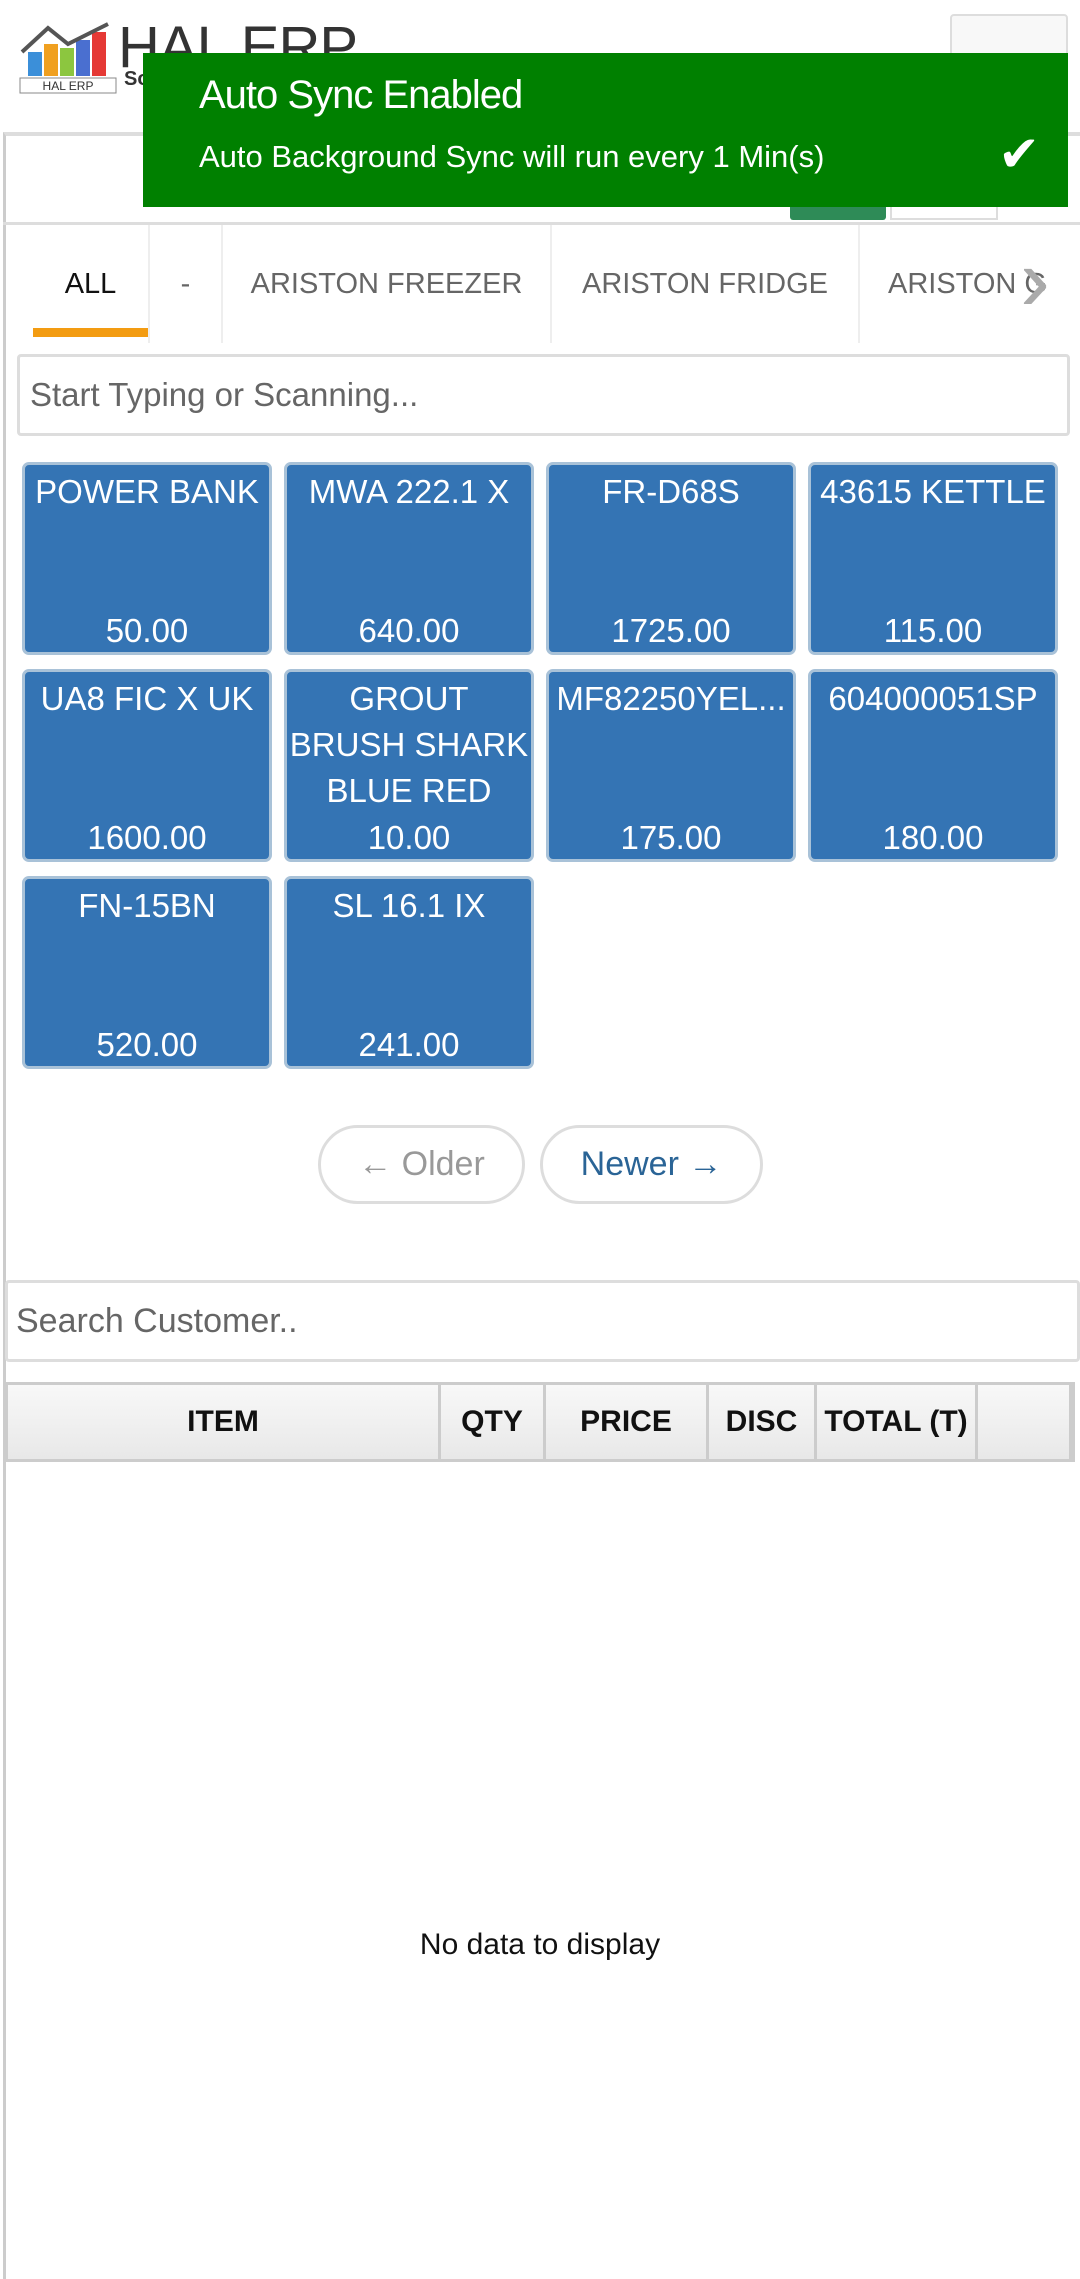 Image resolution: width=1080 pixels, height=2279 pixels. Describe the element at coordinates (361, 95) in the screenshot. I see `toast-title: Auto Sync Enabled` at that location.